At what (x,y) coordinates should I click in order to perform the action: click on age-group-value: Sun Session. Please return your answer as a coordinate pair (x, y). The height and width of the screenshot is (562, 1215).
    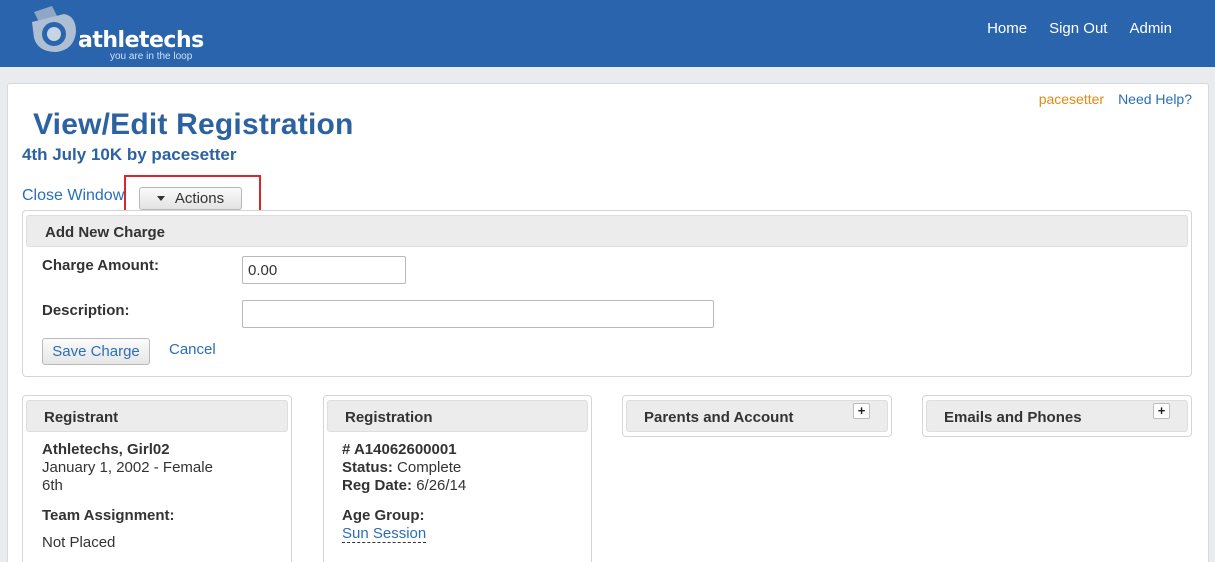
    Looking at the image, I should click on (384, 534).